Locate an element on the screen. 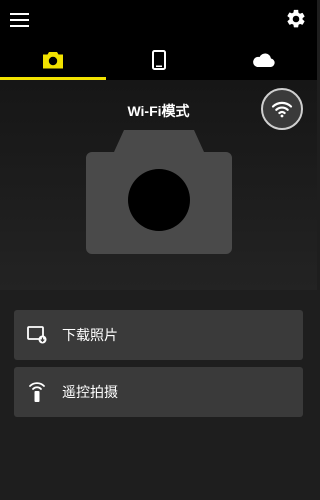  cloud-icon is located at coordinates (264, 60).